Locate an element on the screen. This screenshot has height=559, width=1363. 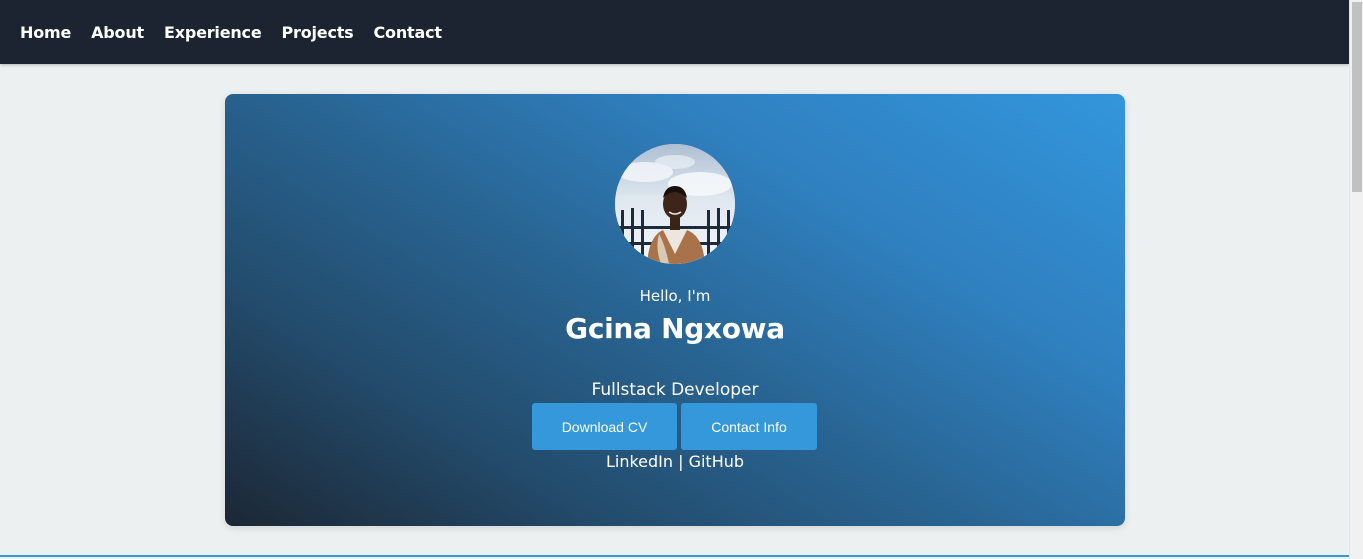
github-link: GitHub is located at coordinates (716, 461).